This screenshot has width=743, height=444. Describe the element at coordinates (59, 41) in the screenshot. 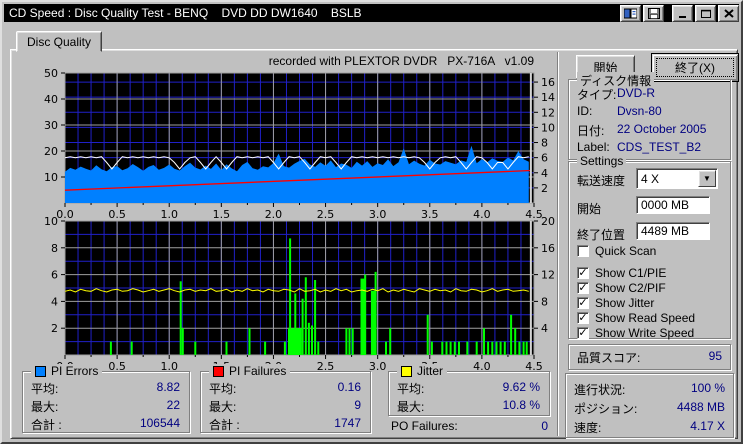

I see `tab-disc-quality: Disc Quality` at that location.